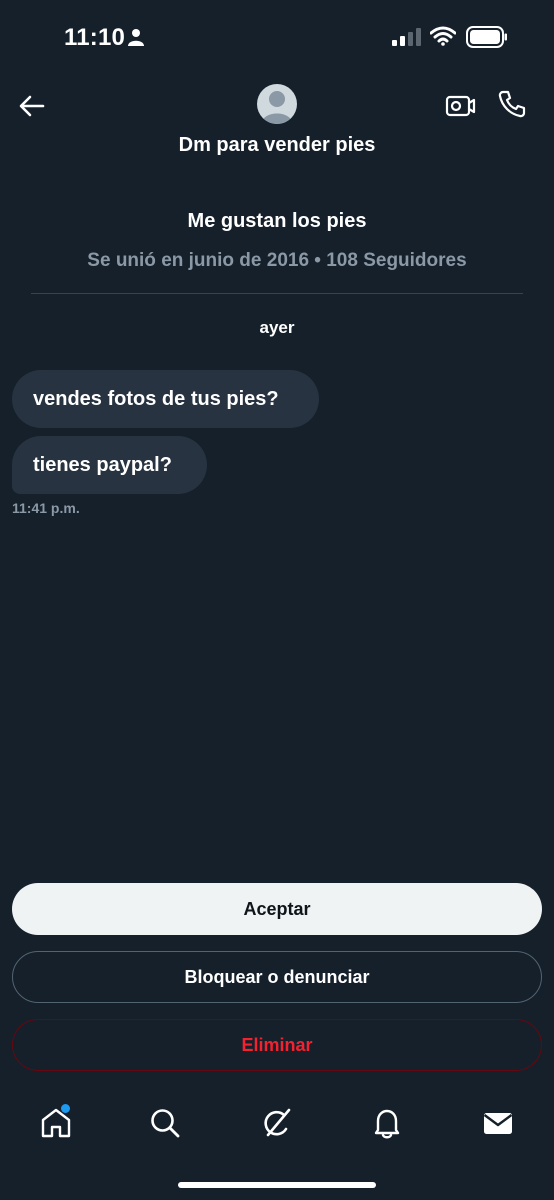 The image size is (554, 1200). I want to click on status-bar: 11:10, so click(277, 39).